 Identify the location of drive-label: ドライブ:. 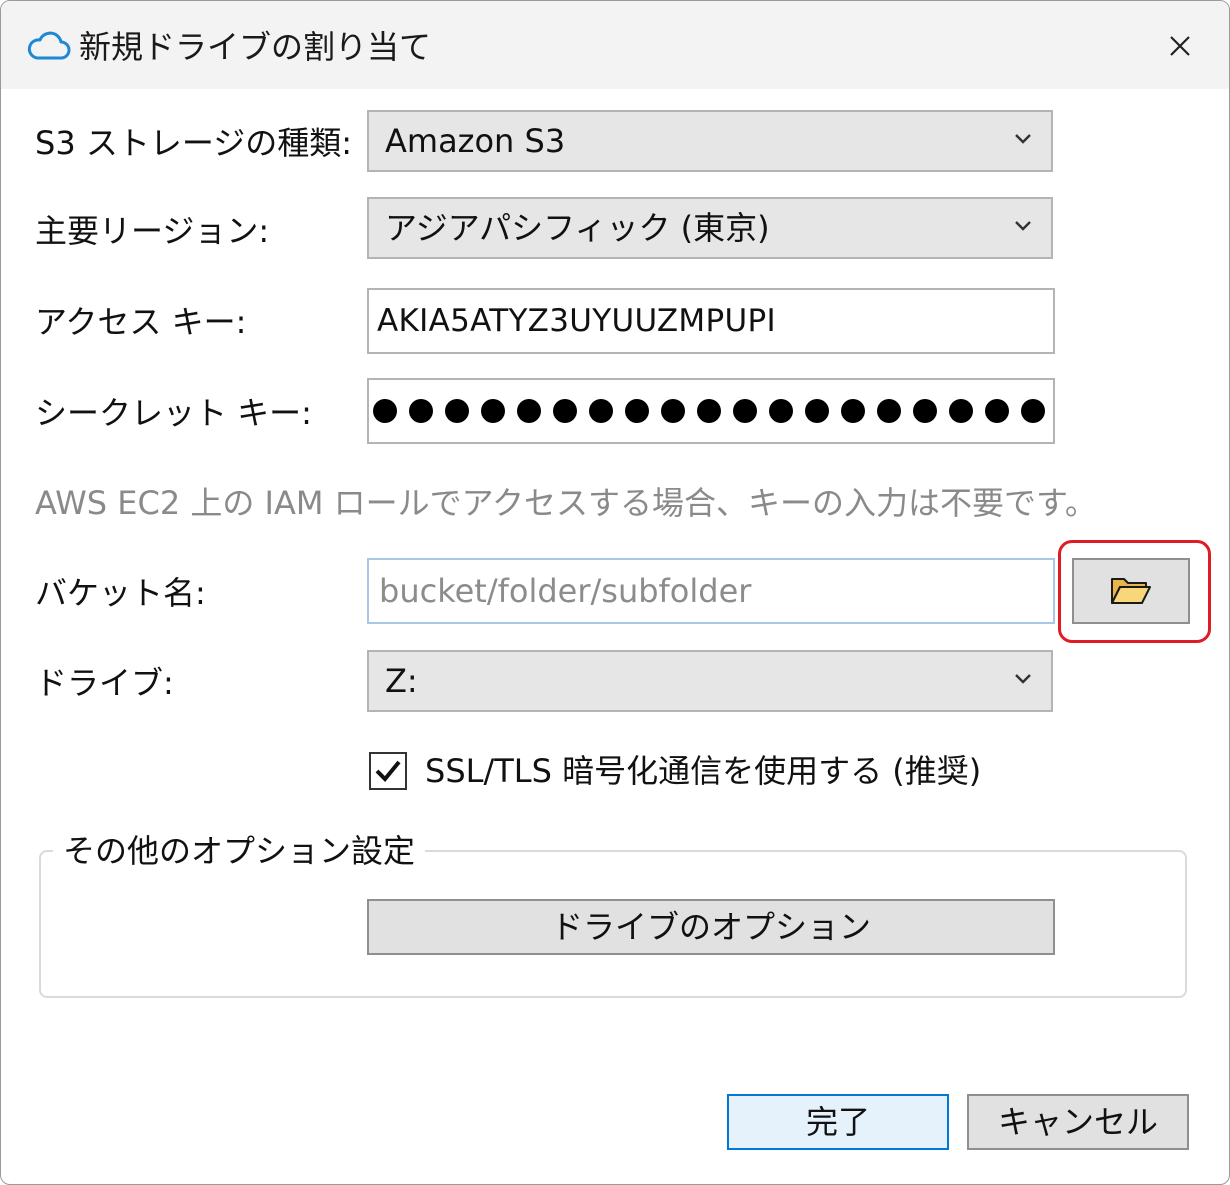
(104, 683).